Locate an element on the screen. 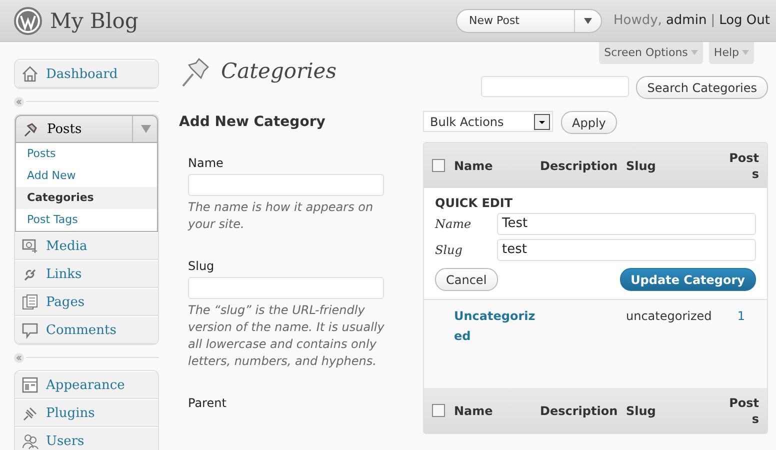 The image size is (776, 450). camera-icon is located at coordinates (30, 246).